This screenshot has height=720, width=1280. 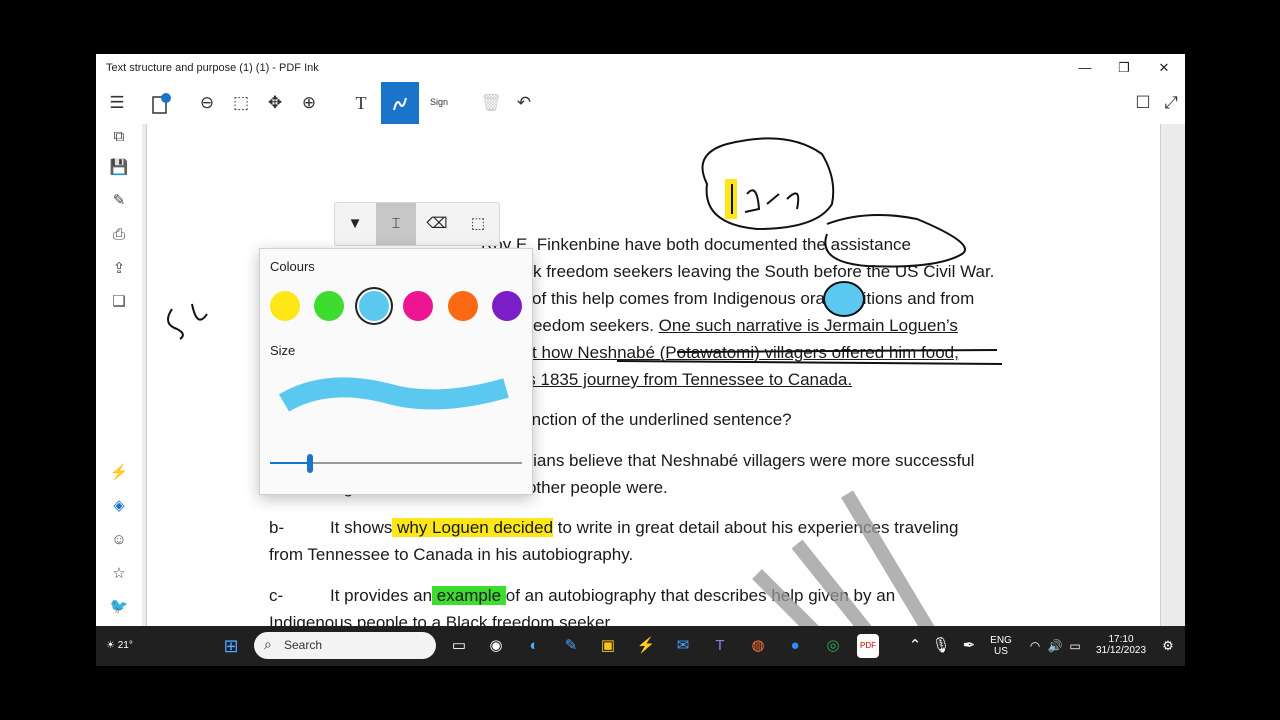 I want to click on menu-icon: ☰, so click(x=117, y=103).